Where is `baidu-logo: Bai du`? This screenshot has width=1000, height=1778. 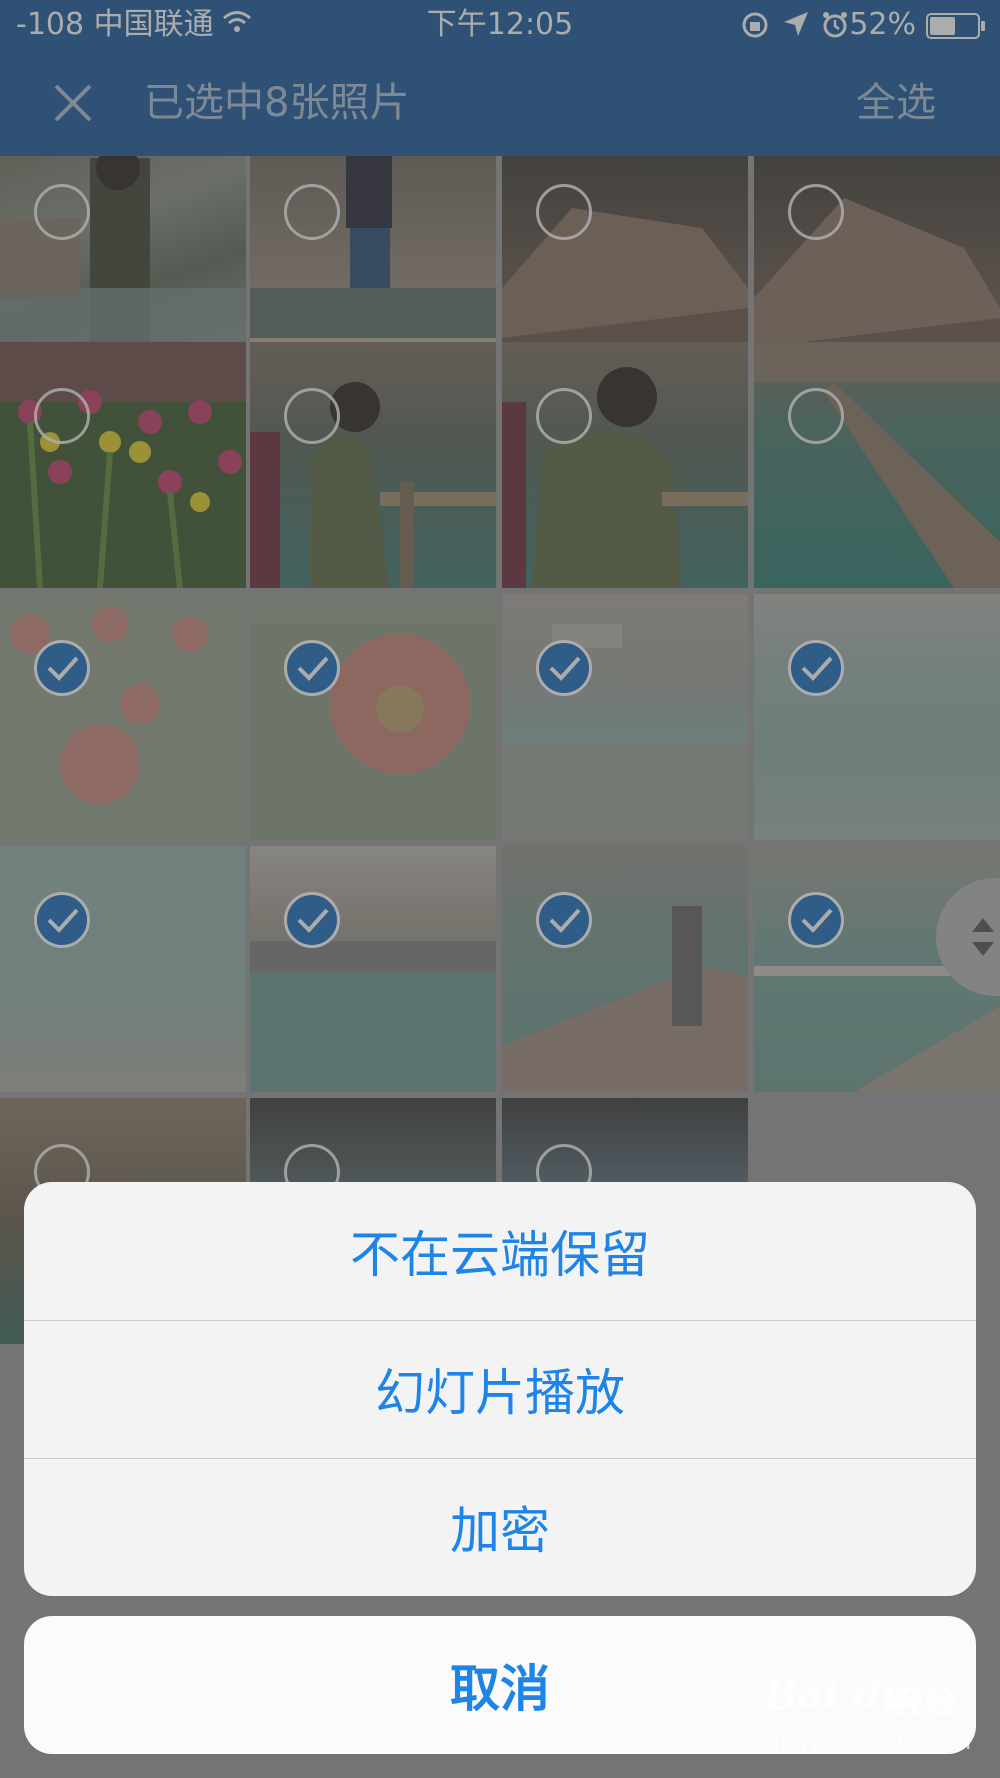
baidu-logo: Bai du is located at coordinates (837, 1695).